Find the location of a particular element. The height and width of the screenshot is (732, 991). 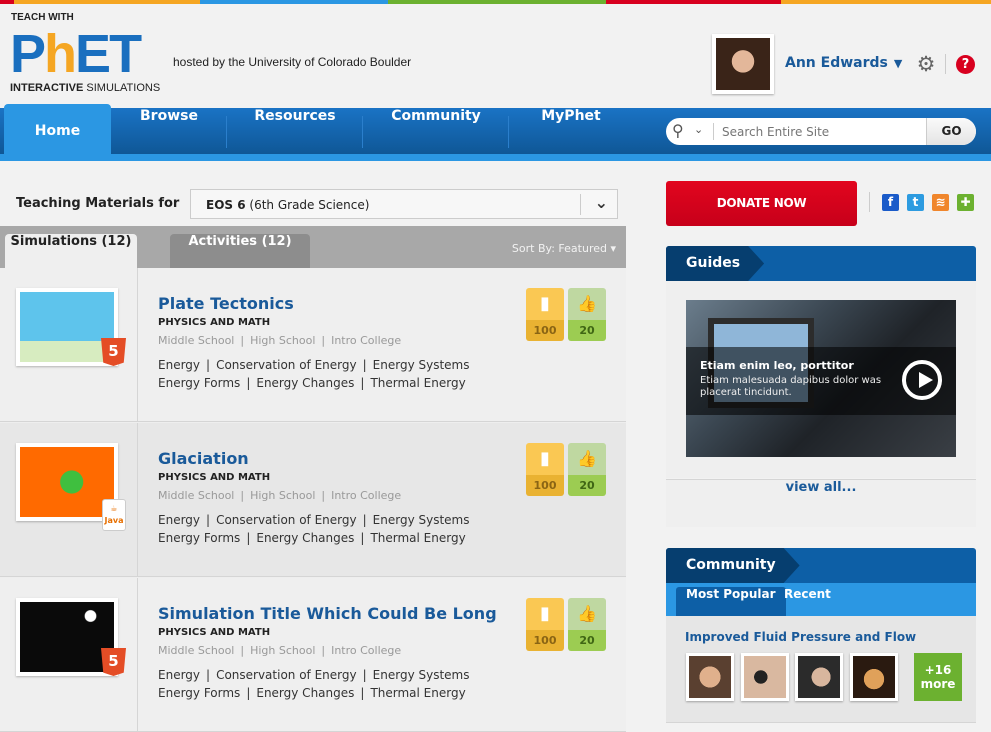

site-search: ⚲ ⌄ GO is located at coordinates (821, 131).